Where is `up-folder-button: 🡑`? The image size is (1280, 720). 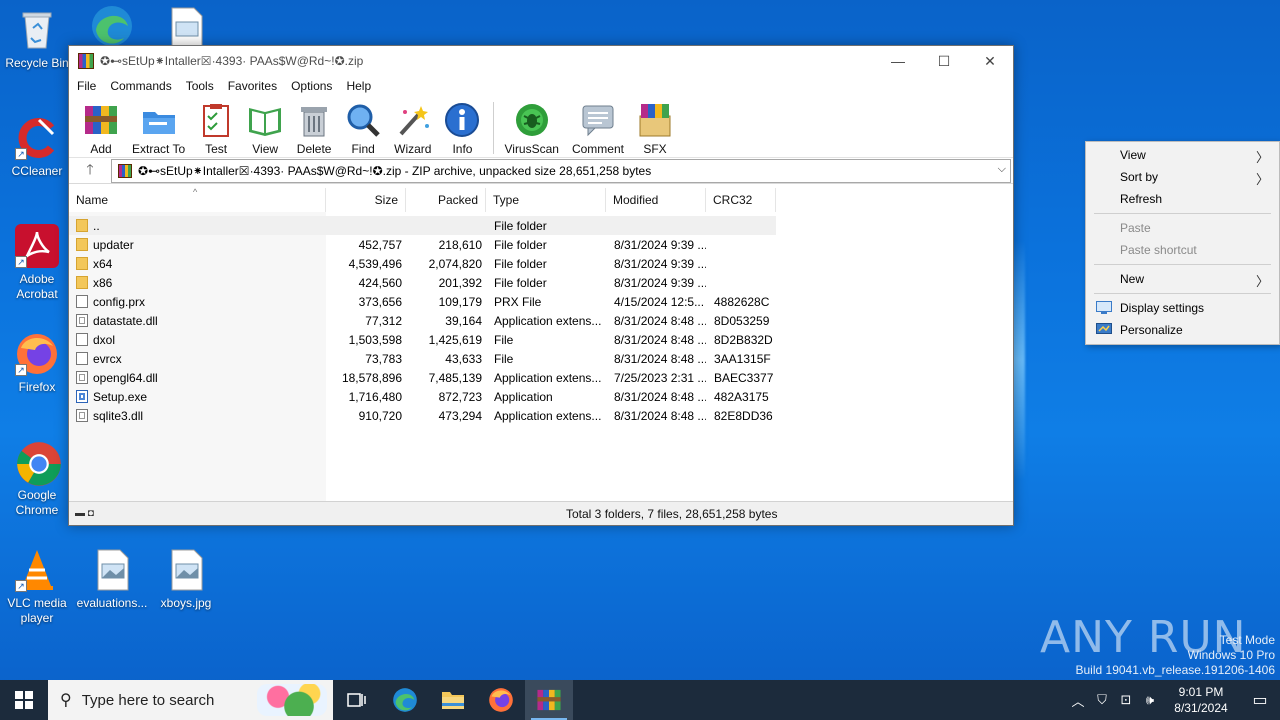 up-folder-button: 🡑 is located at coordinates (90, 171).